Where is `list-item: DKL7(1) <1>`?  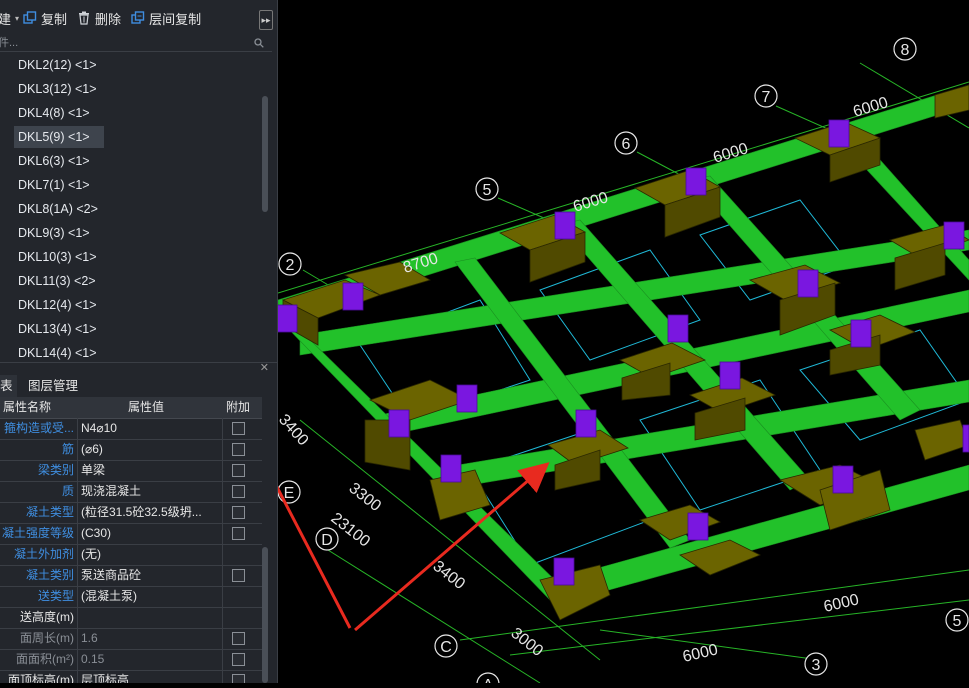 list-item: DKL7(1) <1> is located at coordinates (131, 185).